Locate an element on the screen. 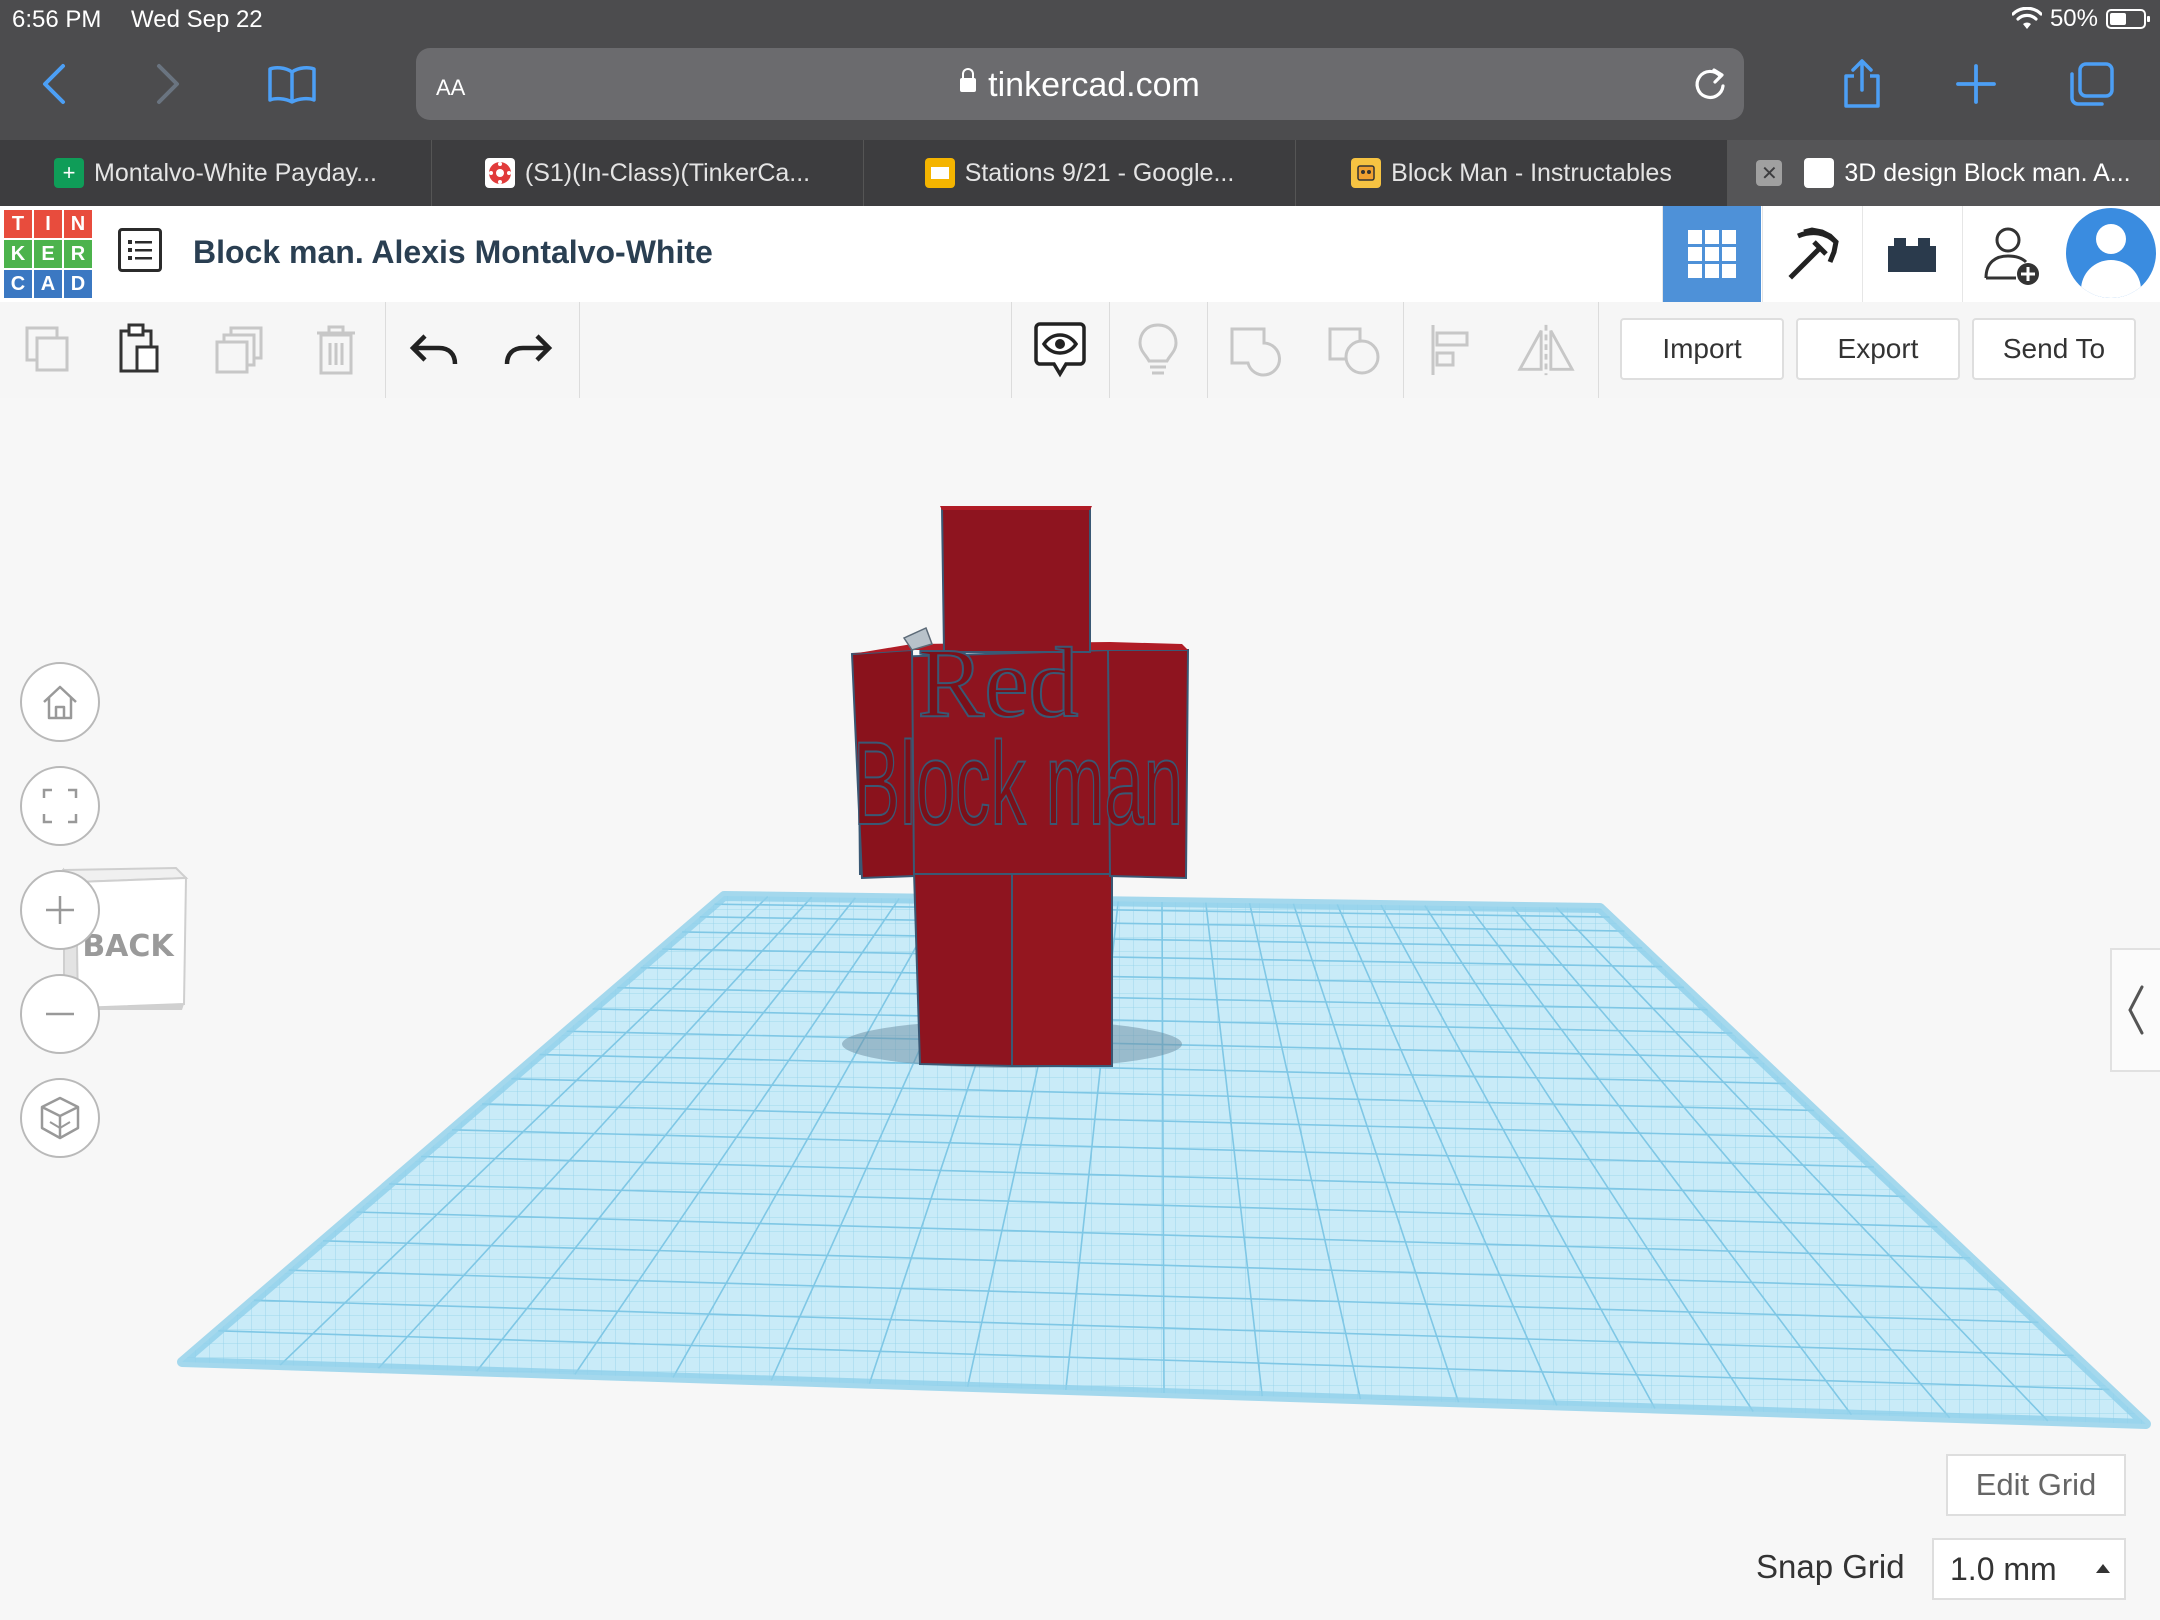  bricks-view-button is located at coordinates (1911, 254).